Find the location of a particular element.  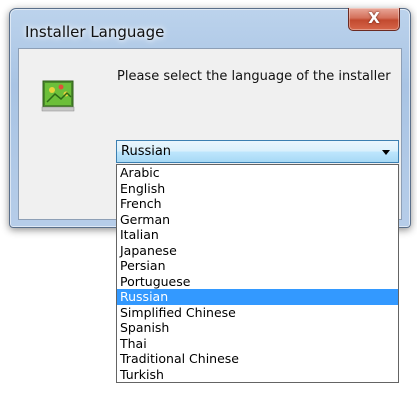

language-option: Arabic is located at coordinates (257, 173).